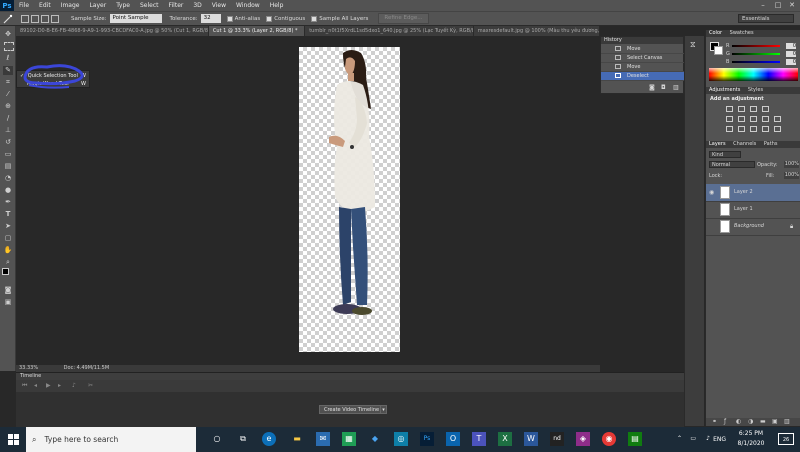  I want to click on network-icon: ▭, so click(693, 438).